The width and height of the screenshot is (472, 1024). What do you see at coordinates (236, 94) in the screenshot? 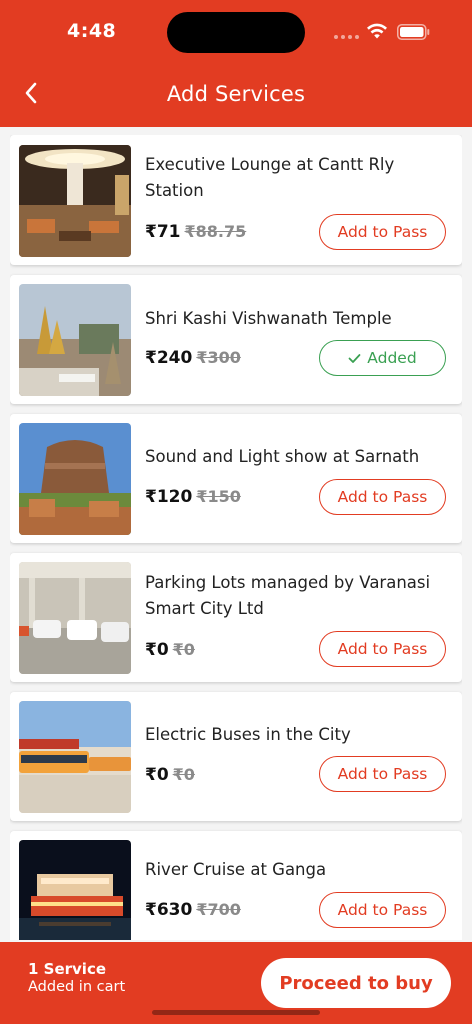
I see `page-title: Add Services` at bounding box center [236, 94].